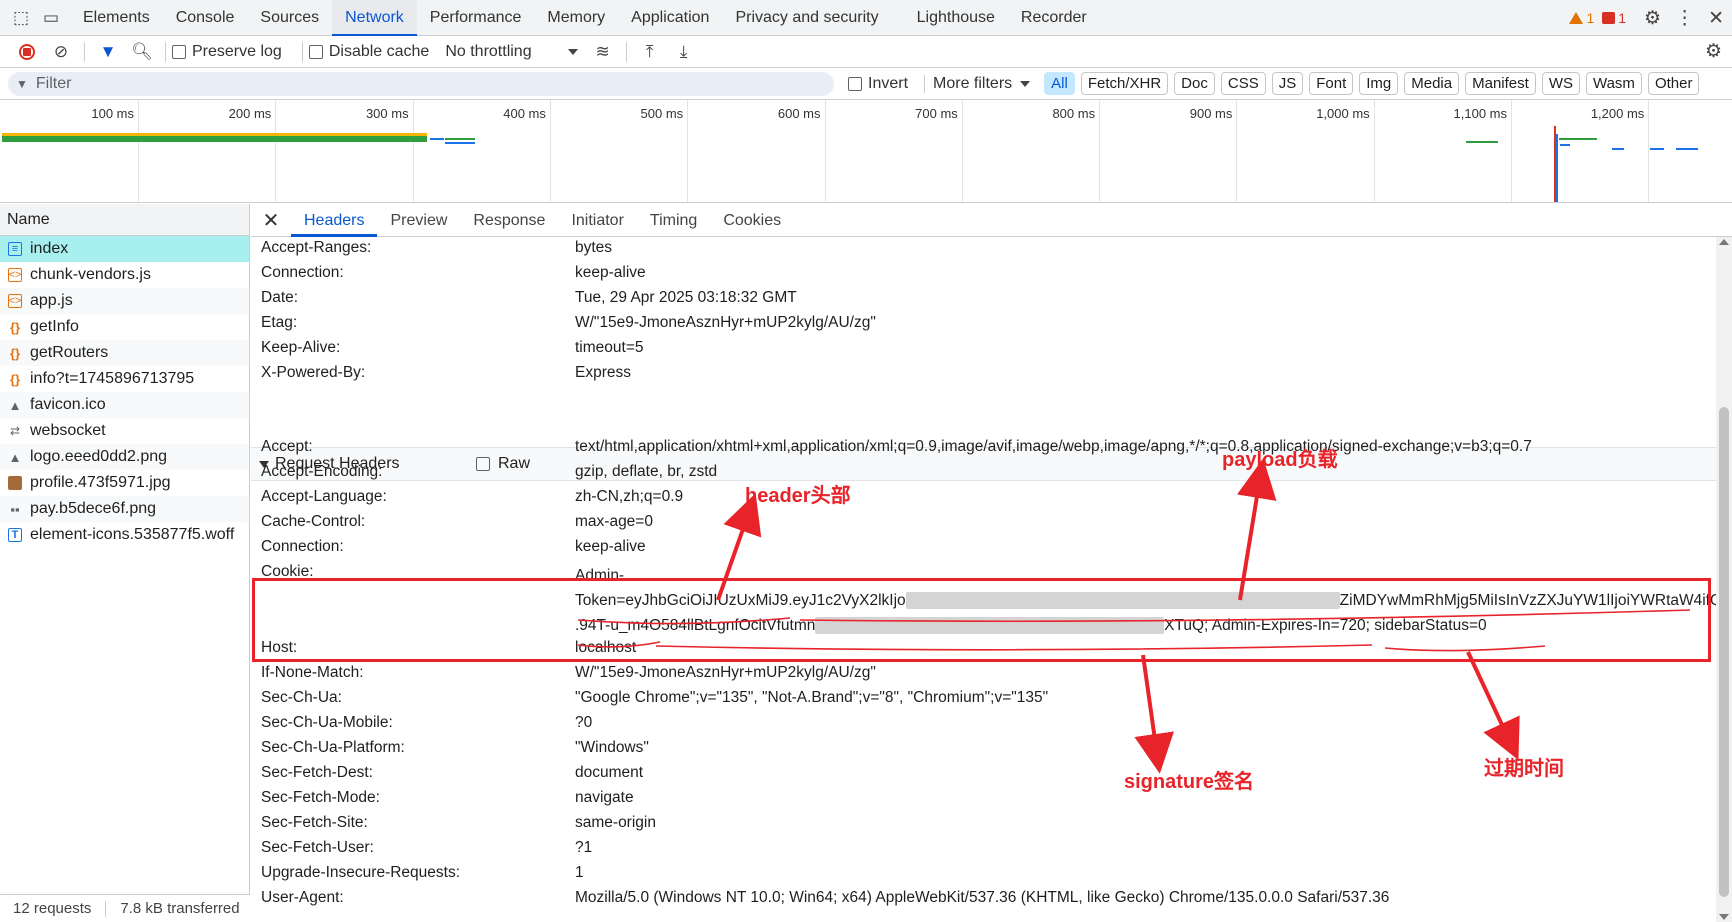 This screenshot has width=1732, height=922. What do you see at coordinates (983, 351) in the screenshot?
I see `header-row: Keep-Alive: timeout=5` at bounding box center [983, 351].